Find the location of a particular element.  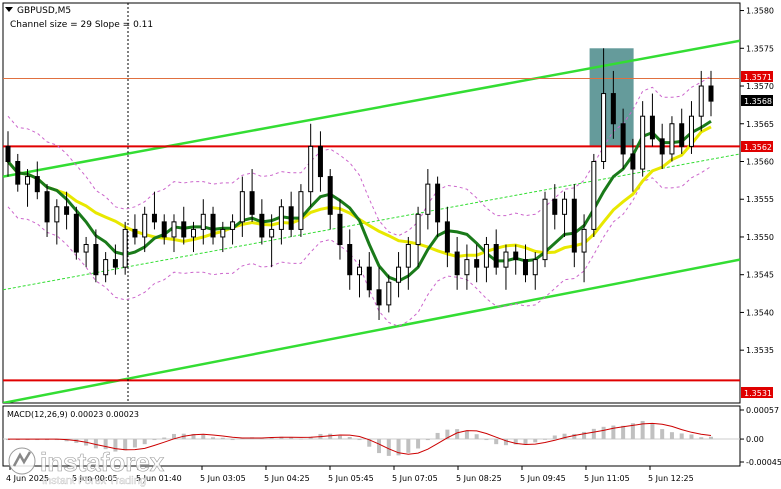

macd-tick-label: 0.00 is located at coordinates (755, 439).